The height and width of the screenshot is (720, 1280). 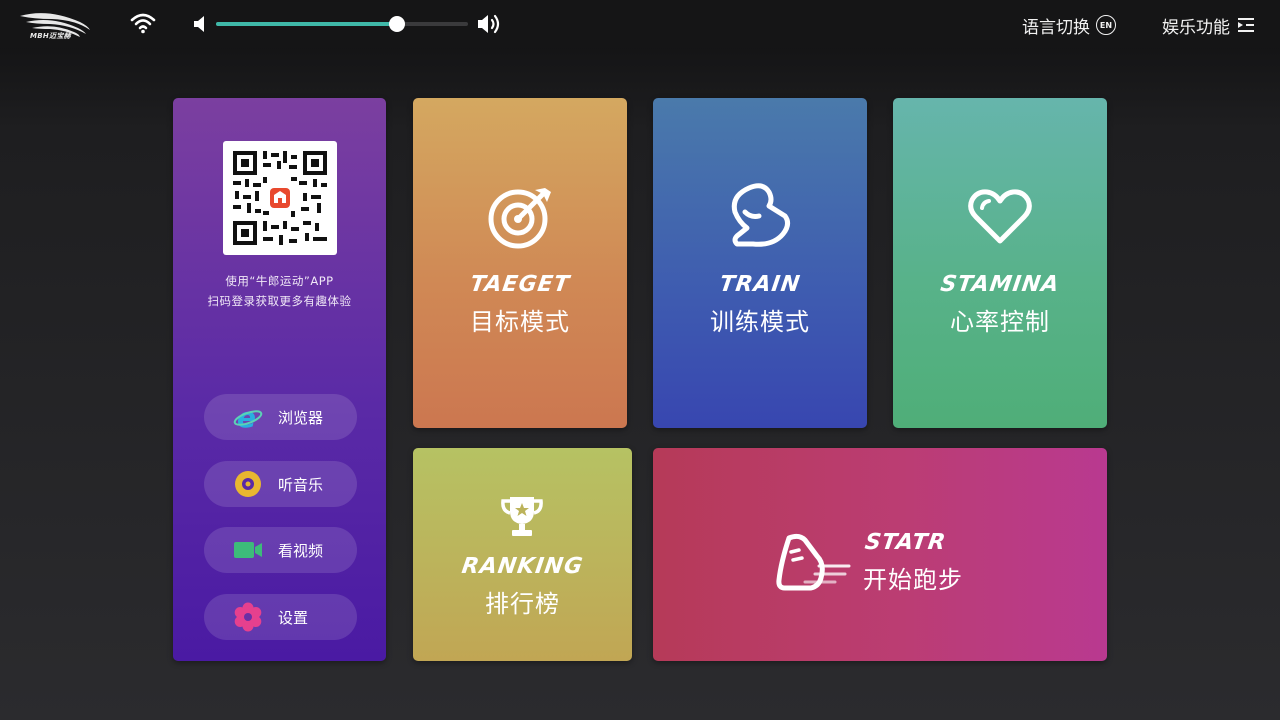 I want to click on video-button: 看视频, so click(x=280, y=550).